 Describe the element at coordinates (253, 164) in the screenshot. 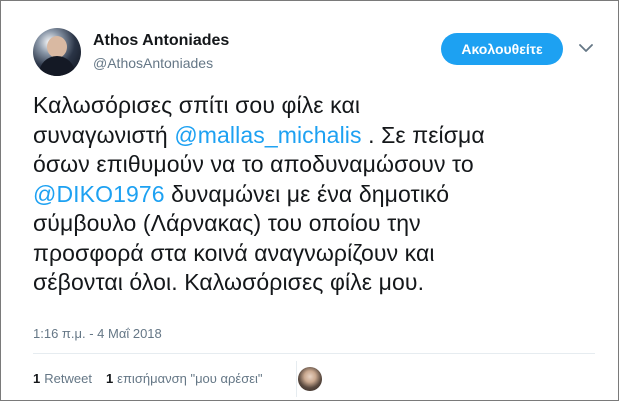

I see `tweet-text-segment: όσων επιθυμούν να το αποδυναμώσουν το` at that location.